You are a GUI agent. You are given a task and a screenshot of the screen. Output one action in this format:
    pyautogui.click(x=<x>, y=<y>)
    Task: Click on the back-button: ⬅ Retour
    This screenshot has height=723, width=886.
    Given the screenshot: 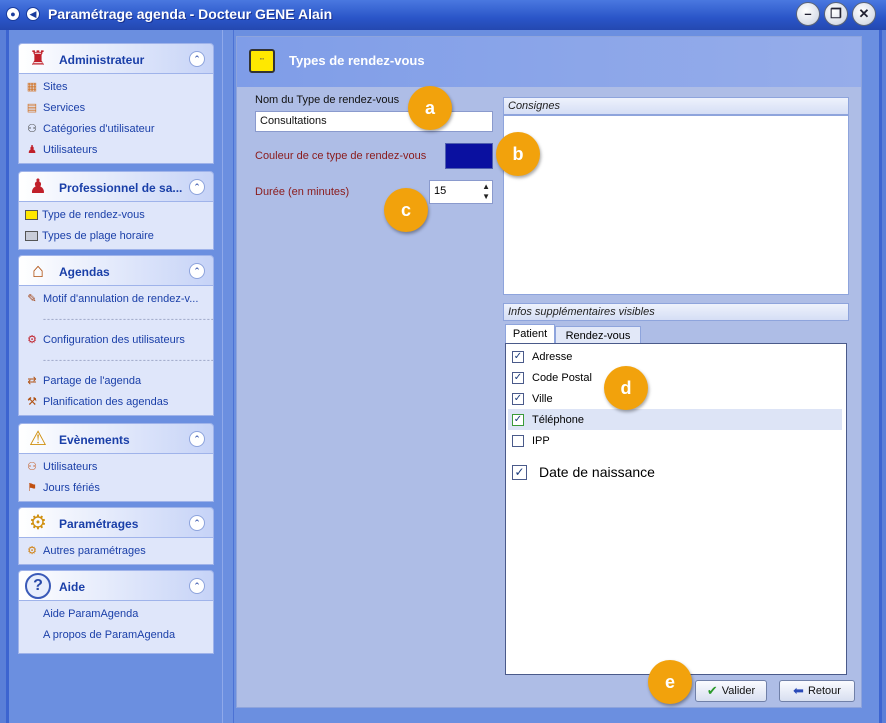 What is the action you would take?
    pyautogui.click(x=817, y=691)
    